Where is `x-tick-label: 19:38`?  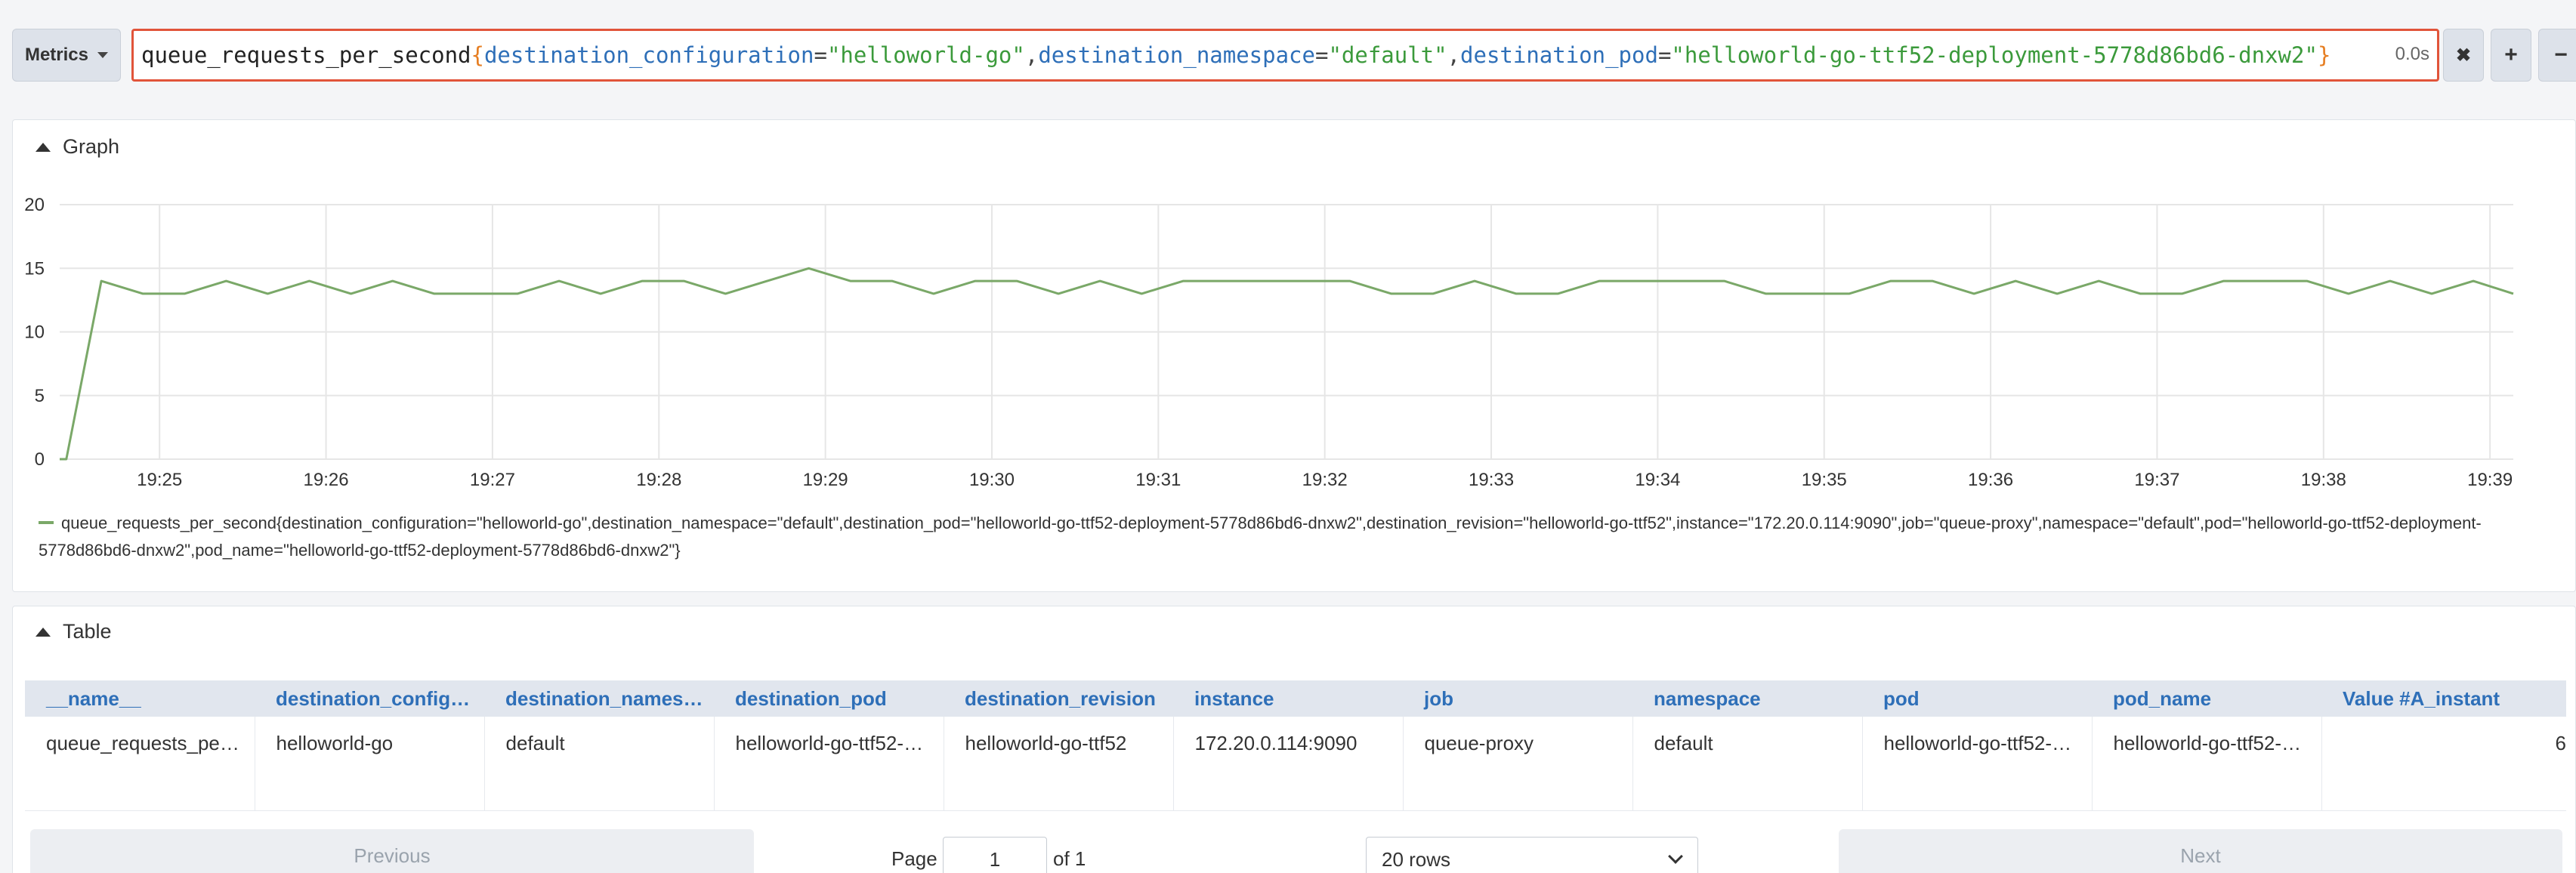
x-tick-label: 19:38 is located at coordinates (2323, 480).